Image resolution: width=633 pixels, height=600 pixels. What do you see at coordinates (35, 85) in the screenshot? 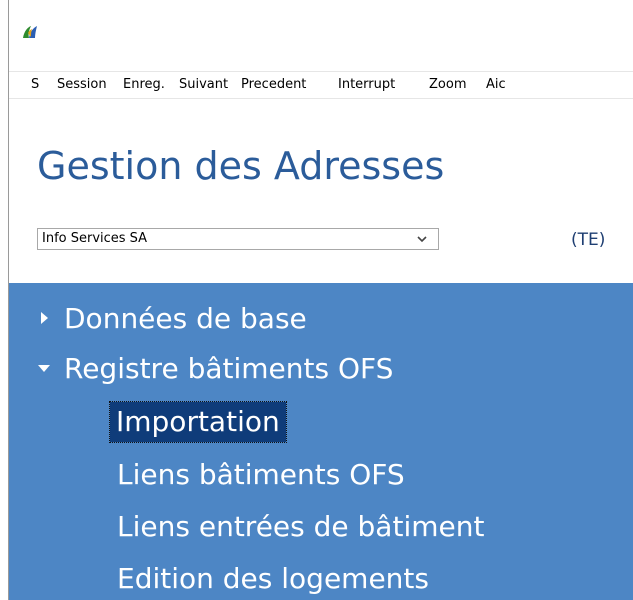
I see `menu-item-s: S` at bounding box center [35, 85].